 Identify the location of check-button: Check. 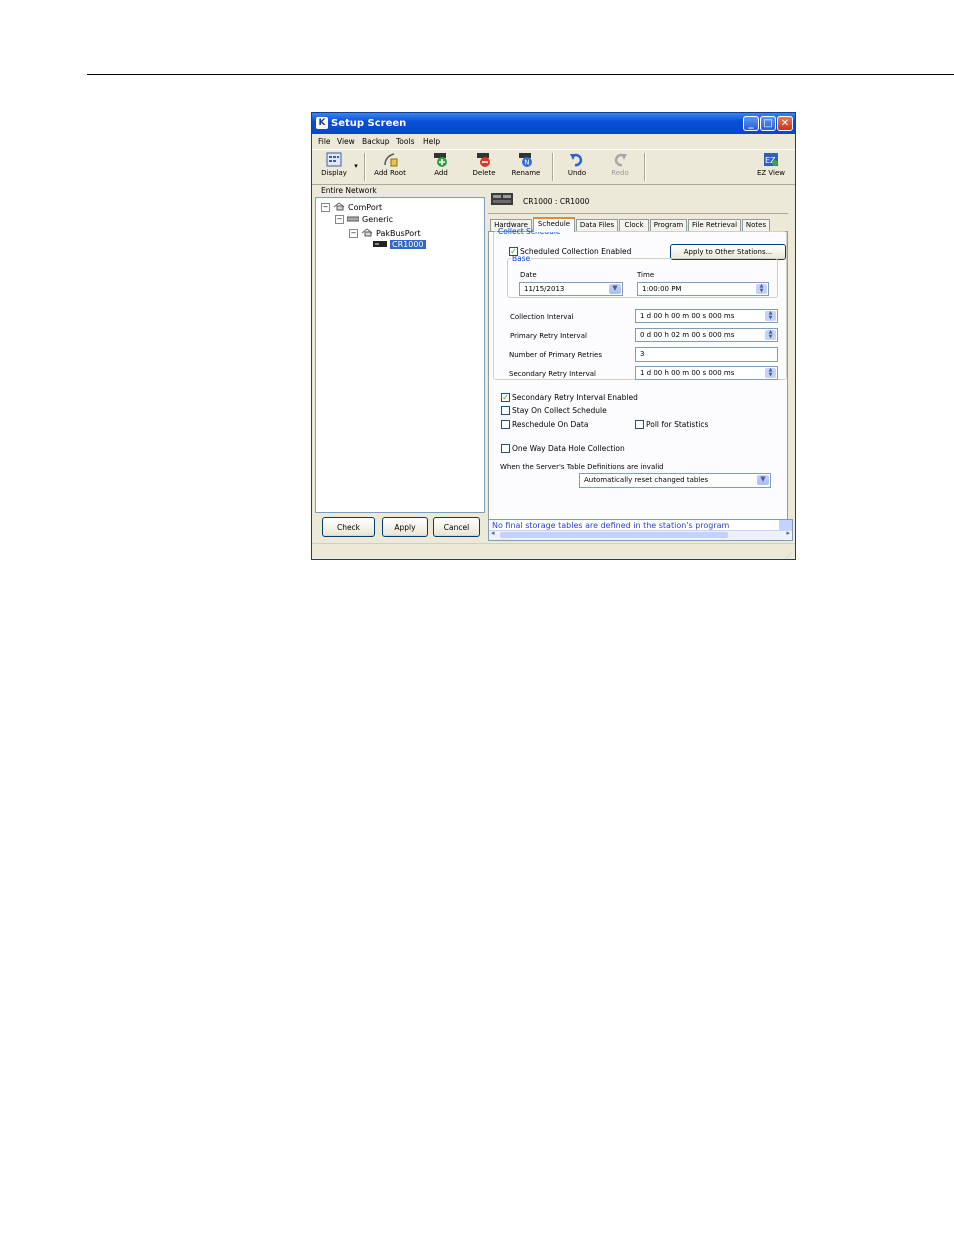
(348, 527).